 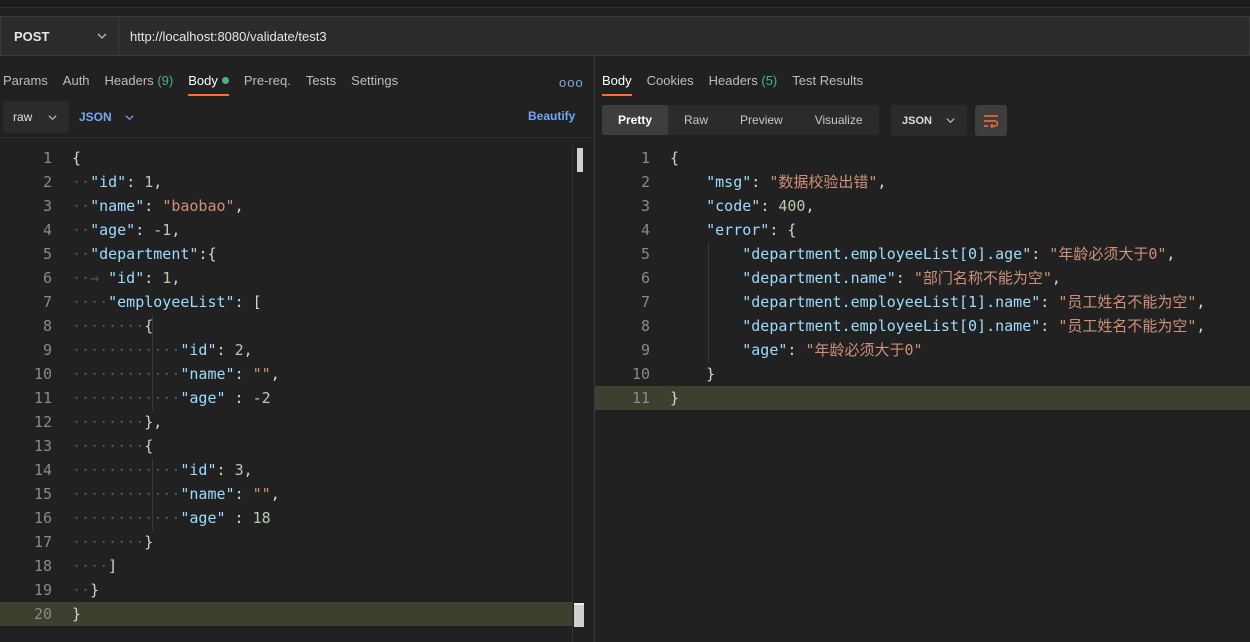 What do you see at coordinates (47, 158) in the screenshot?
I see `line-number: 1` at bounding box center [47, 158].